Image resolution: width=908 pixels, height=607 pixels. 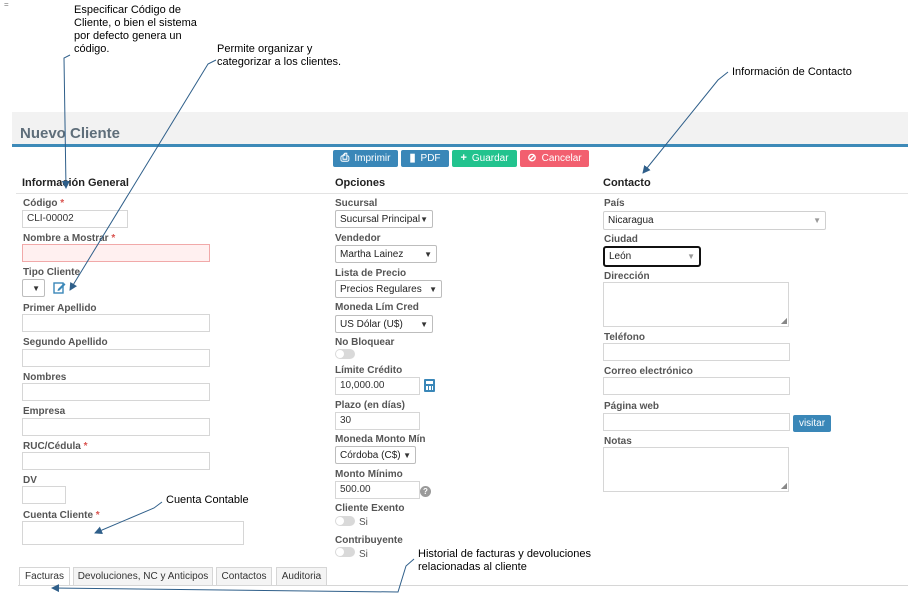 I want to click on cliente-exento-text: Si, so click(x=363, y=522).